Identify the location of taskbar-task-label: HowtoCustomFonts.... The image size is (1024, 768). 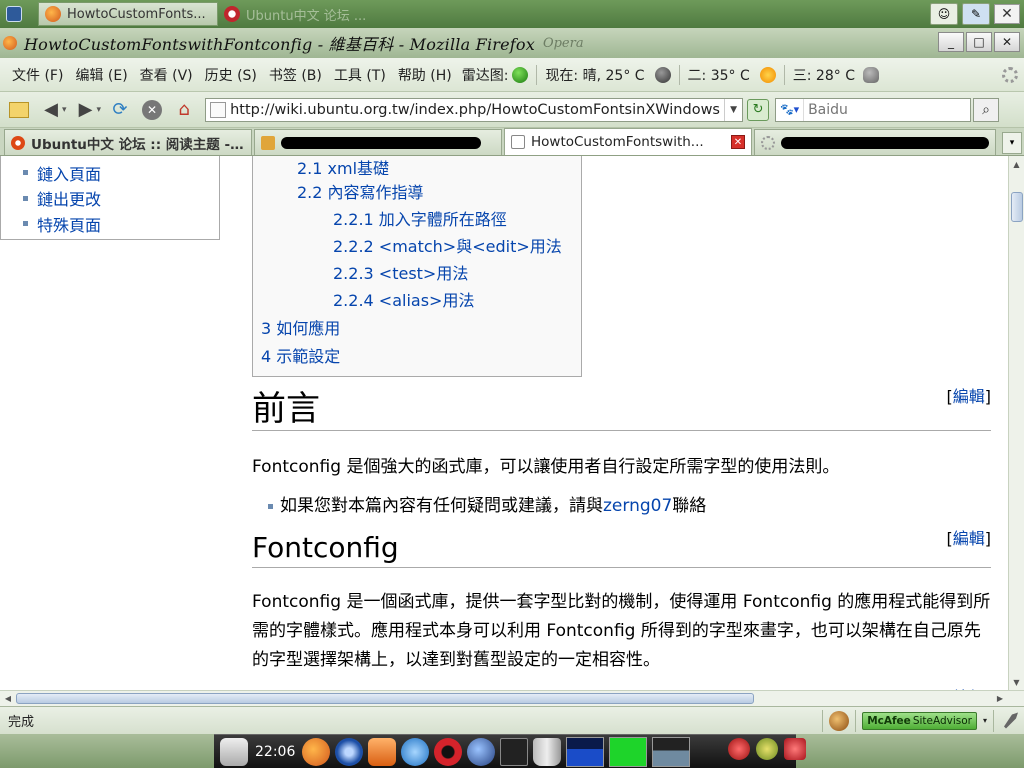
(136, 14).